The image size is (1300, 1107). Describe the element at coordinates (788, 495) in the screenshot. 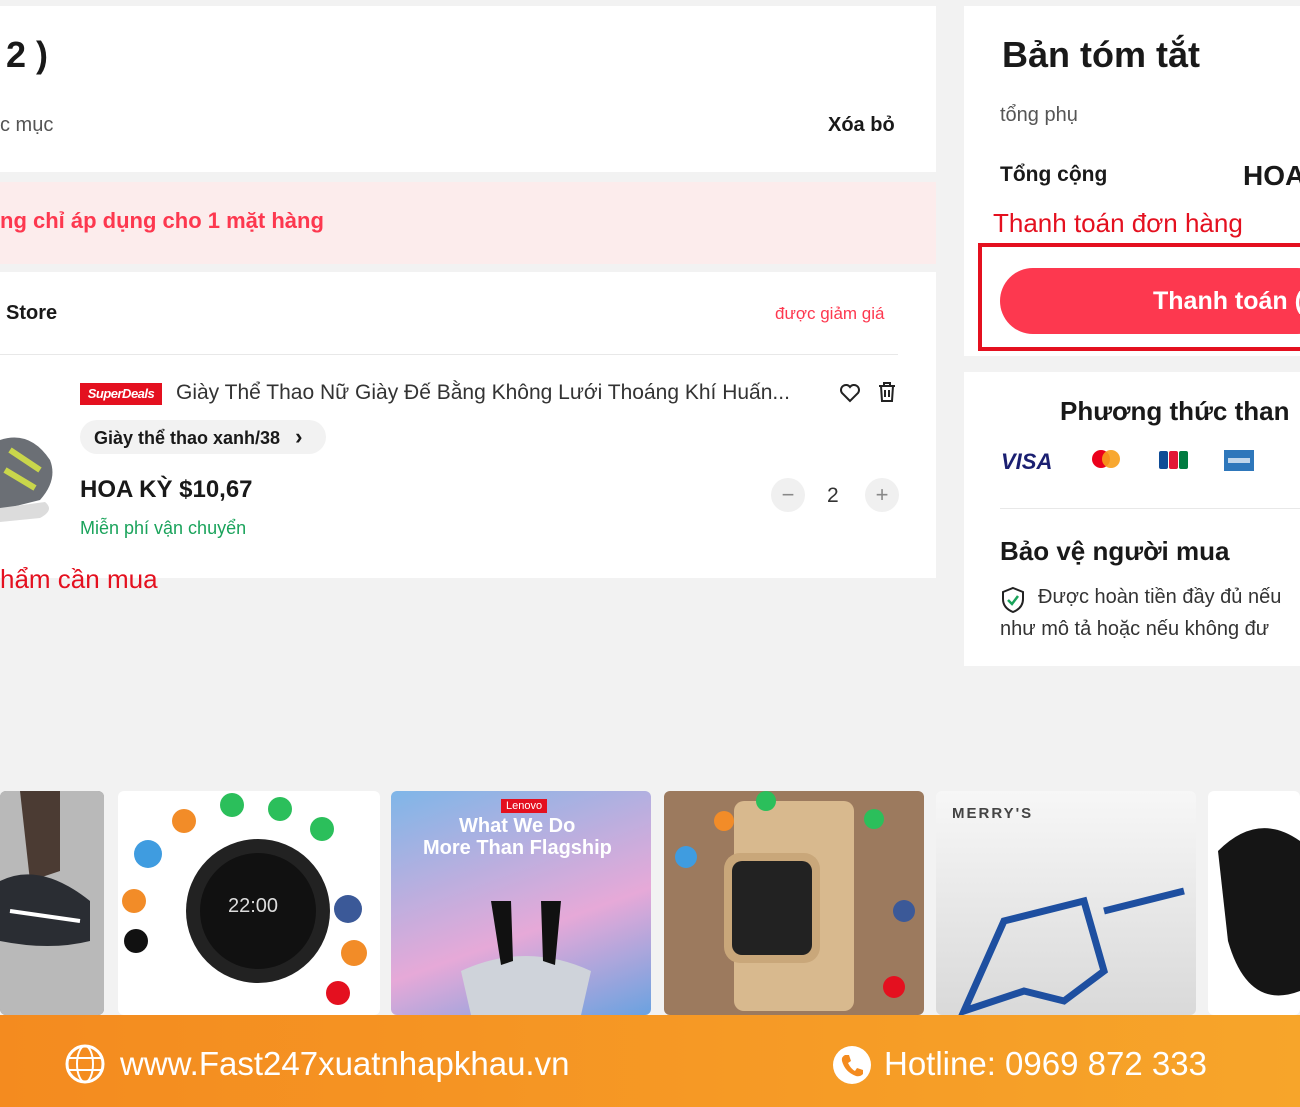

I see `quantity-minus-button: −` at that location.